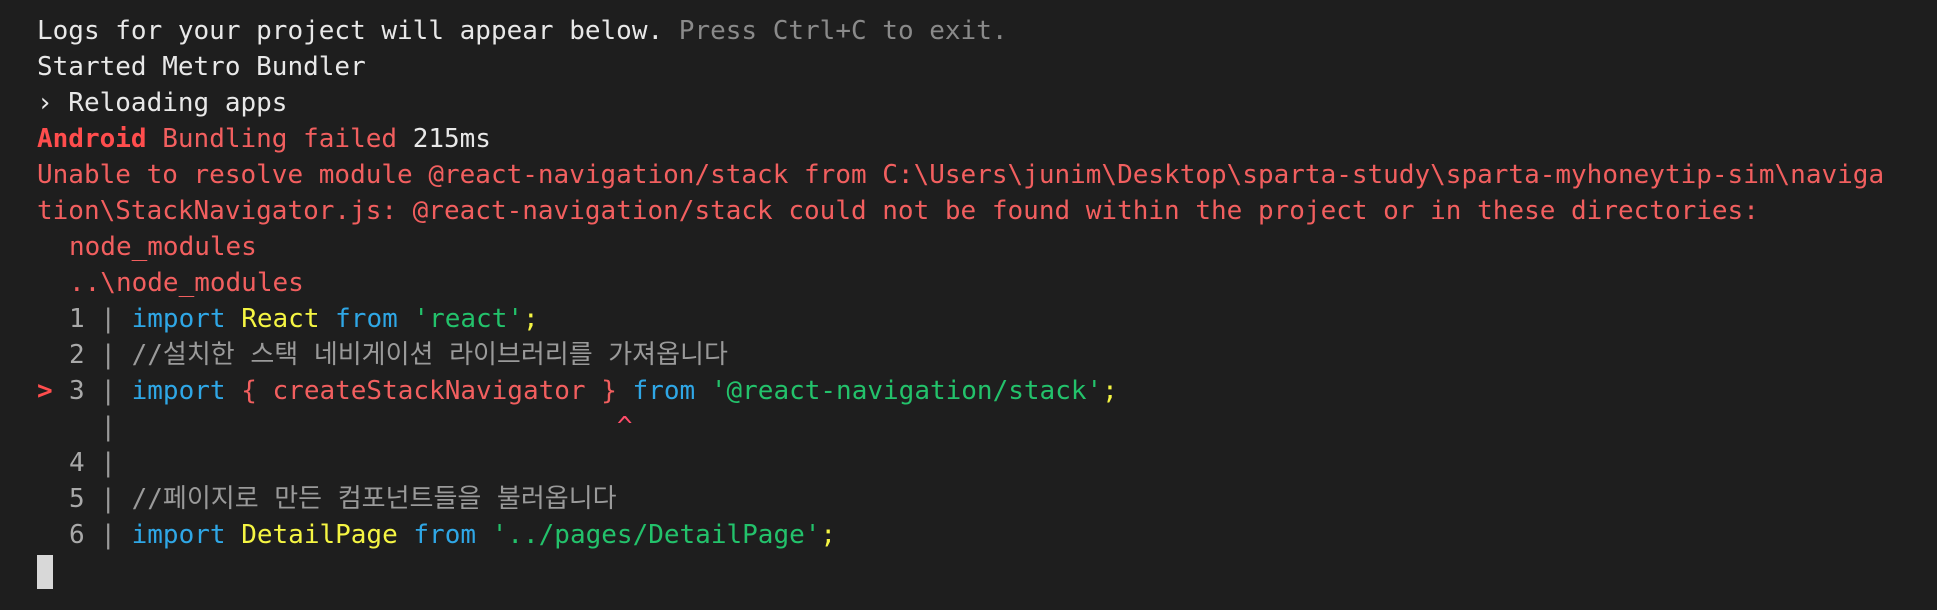 This screenshot has height=610, width=1937. I want to click on string-literal: '../pages/DetailPage', so click(656, 535).